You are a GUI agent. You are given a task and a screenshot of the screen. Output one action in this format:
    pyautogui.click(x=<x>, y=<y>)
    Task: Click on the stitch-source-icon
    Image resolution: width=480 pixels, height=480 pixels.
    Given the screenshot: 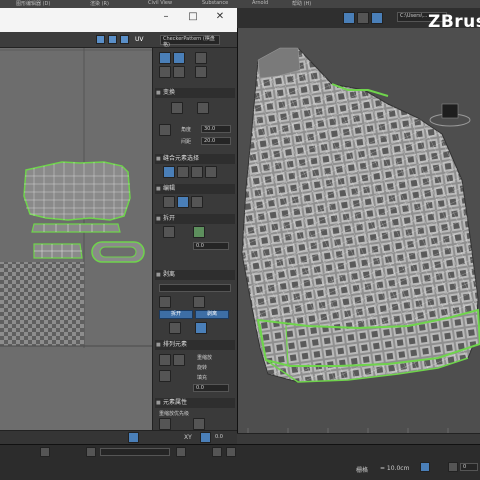 What is the action you would take?
    pyautogui.click(x=169, y=172)
    